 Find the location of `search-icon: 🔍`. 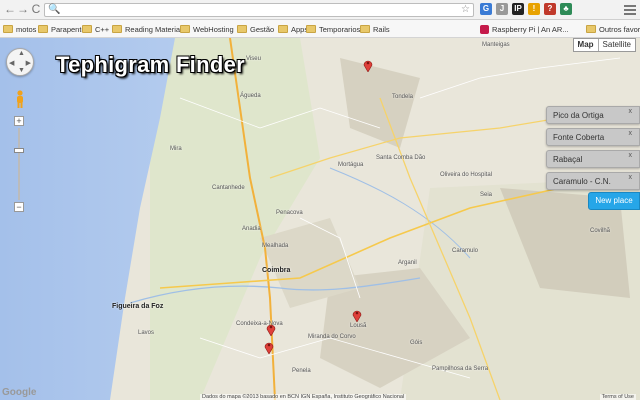

search-icon: 🔍 is located at coordinates (54, 9).